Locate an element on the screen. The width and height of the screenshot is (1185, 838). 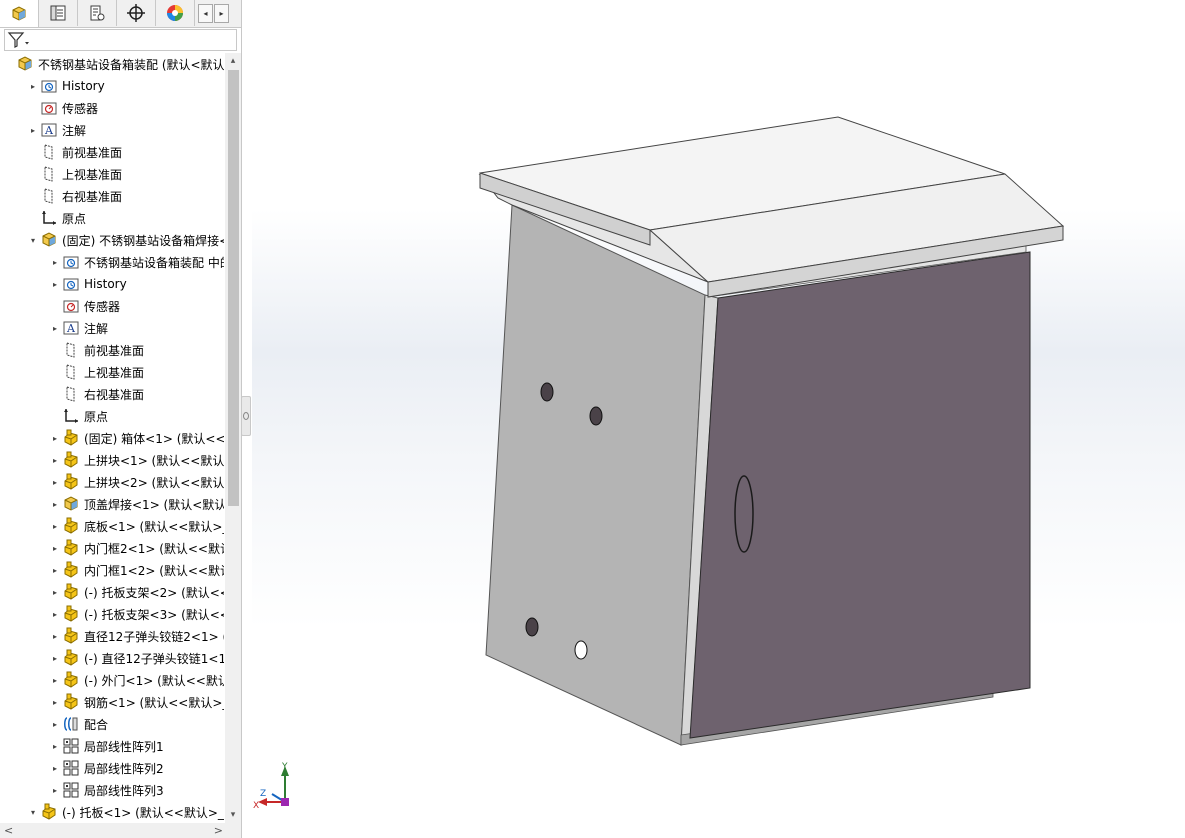
tree-item: ▸ 配合 is located at coordinates (79, 724).